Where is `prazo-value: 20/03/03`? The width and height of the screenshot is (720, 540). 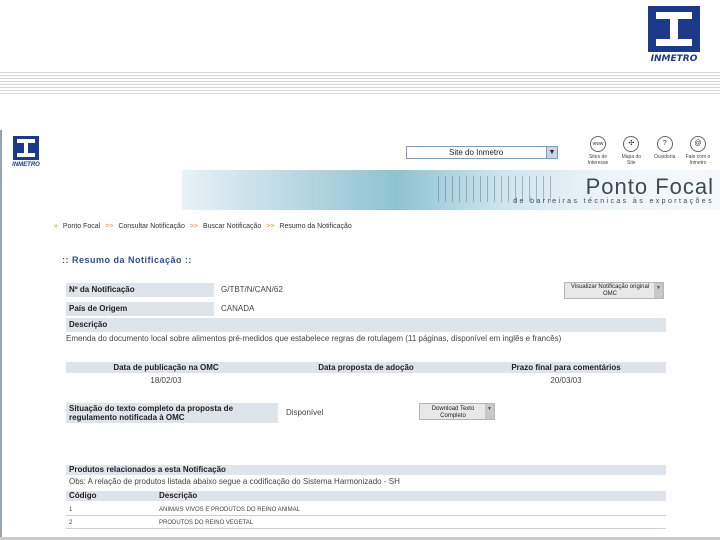
prazo-value: 20/03/03 is located at coordinates (566, 380).